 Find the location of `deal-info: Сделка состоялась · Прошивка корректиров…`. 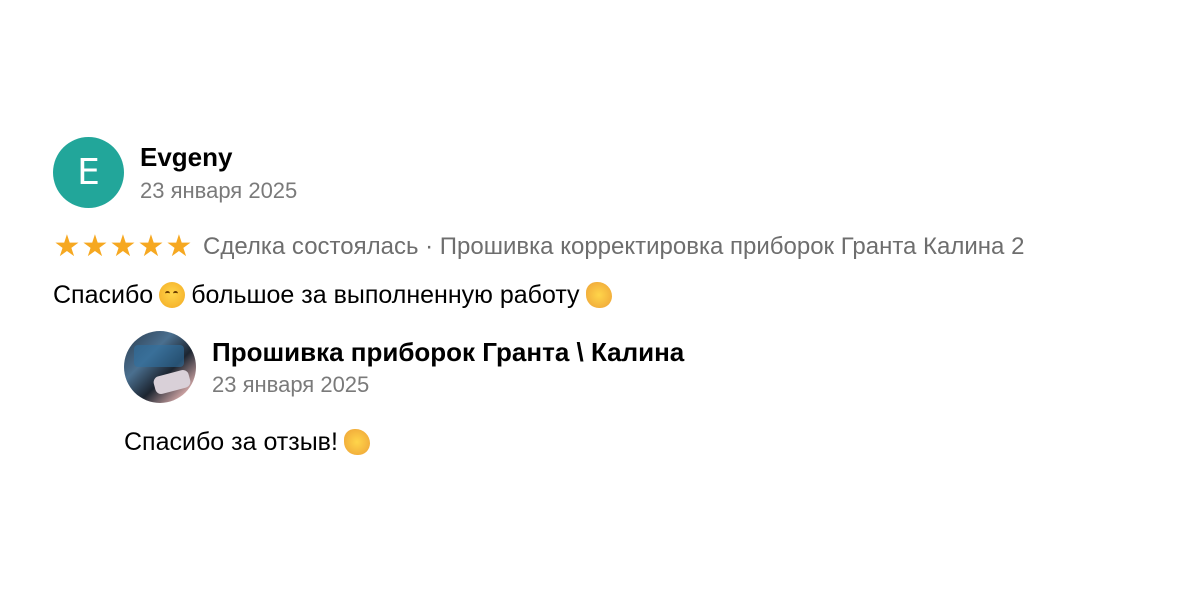

deal-info: Сделка состоялась · Прошивка корректиров… is located at coordinates (613, 247).